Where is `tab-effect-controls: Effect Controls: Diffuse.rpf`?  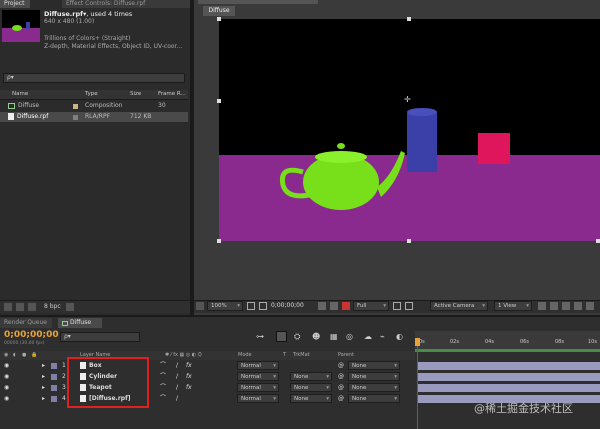
tab-effect-controls: Effect Controls: Diffuse.rpf is located at coordinates (126, 4).